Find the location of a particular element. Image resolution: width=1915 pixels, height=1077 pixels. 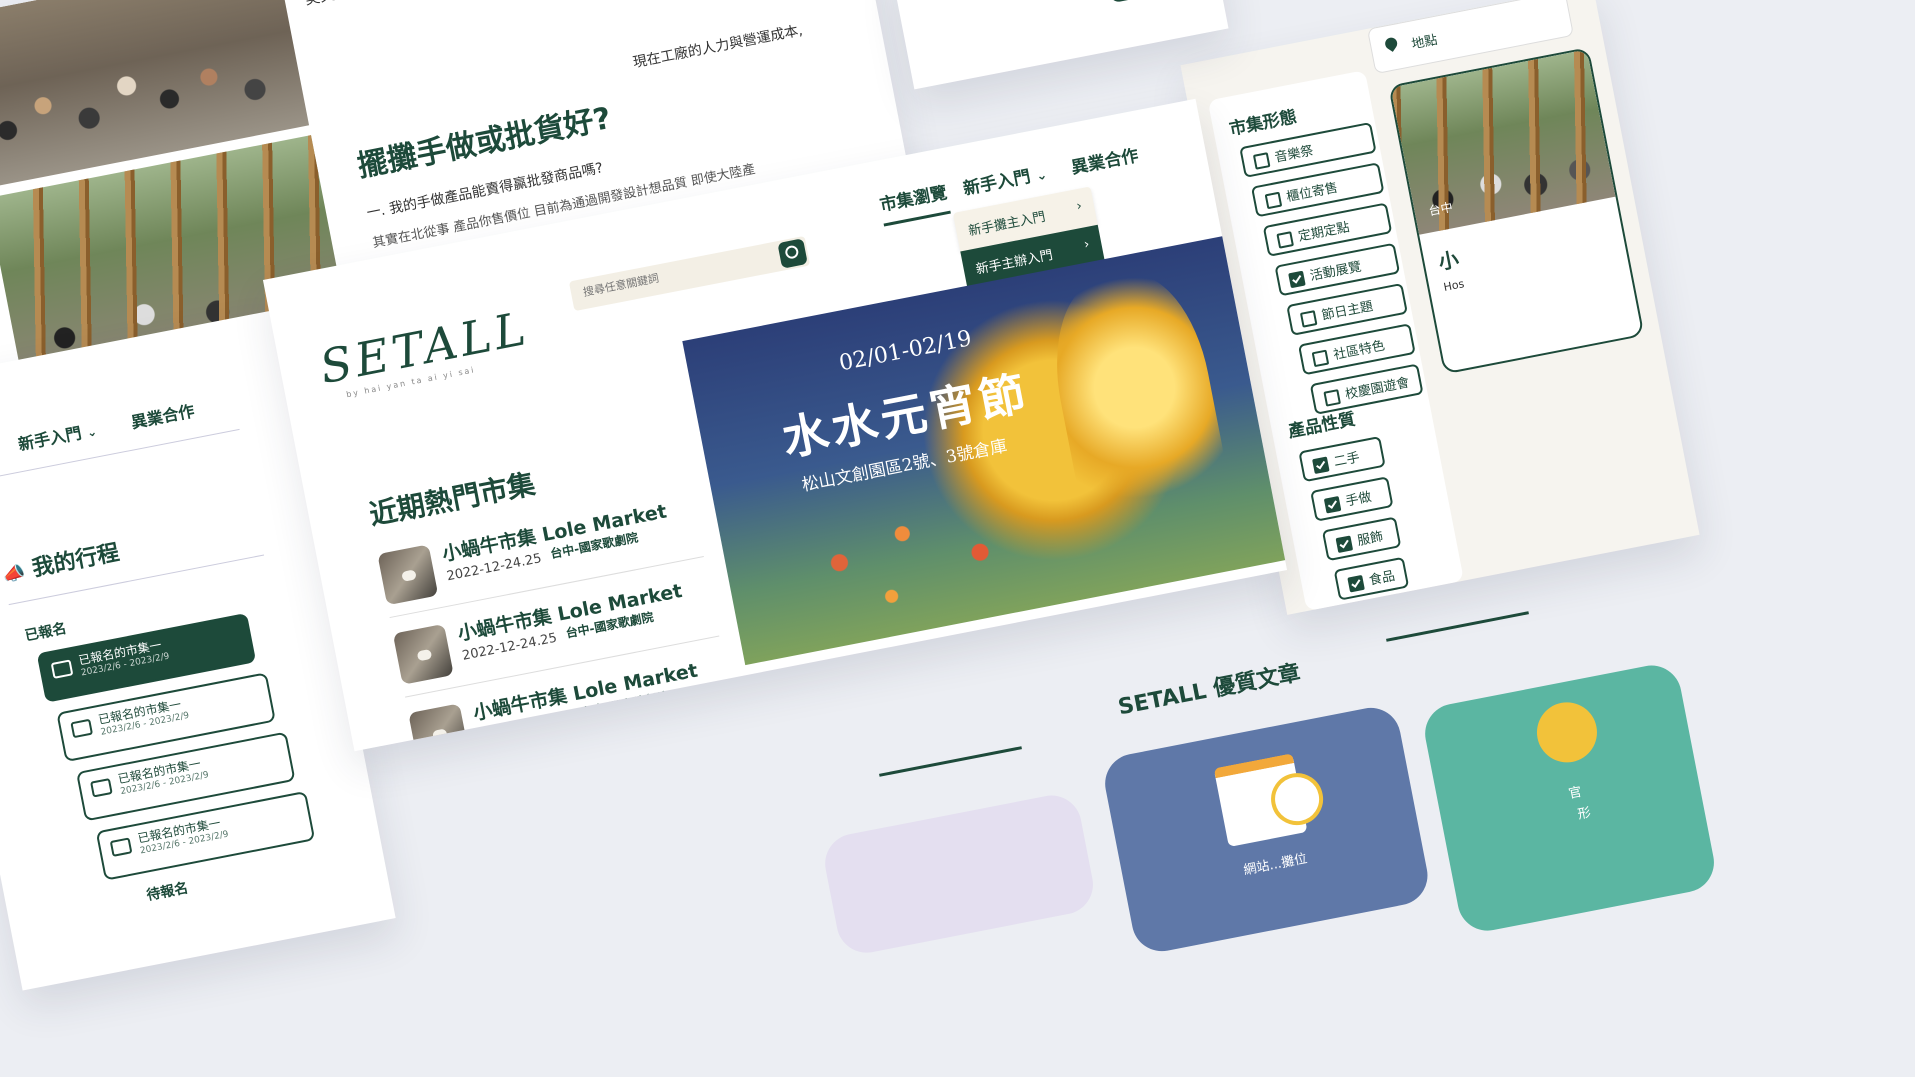

corgi-illustration is located at coordinates (1567, 732).